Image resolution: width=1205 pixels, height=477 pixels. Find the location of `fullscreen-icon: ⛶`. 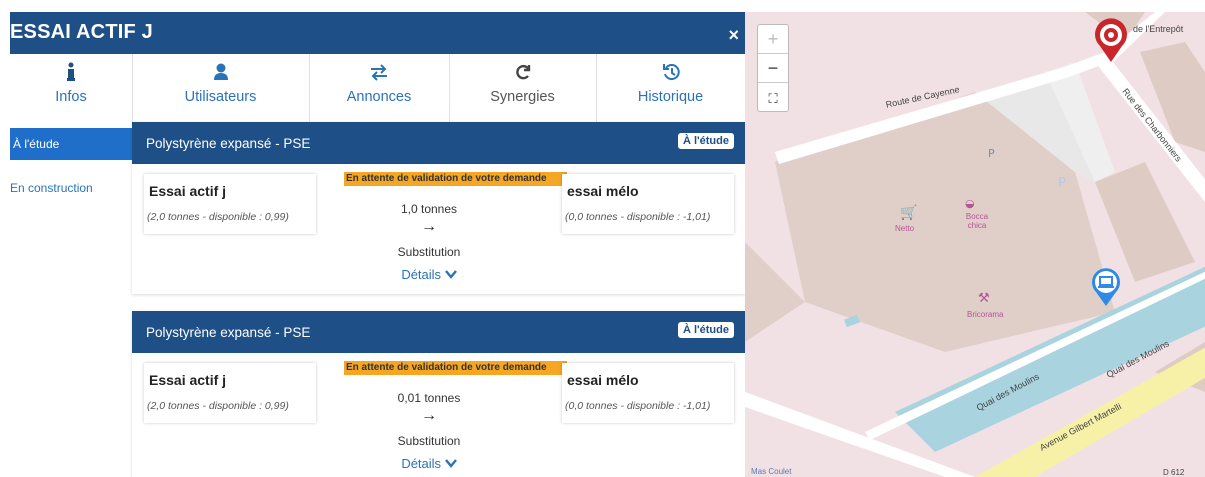

fullscreen-icon: ⛶ is located at coordinates (773, 98).